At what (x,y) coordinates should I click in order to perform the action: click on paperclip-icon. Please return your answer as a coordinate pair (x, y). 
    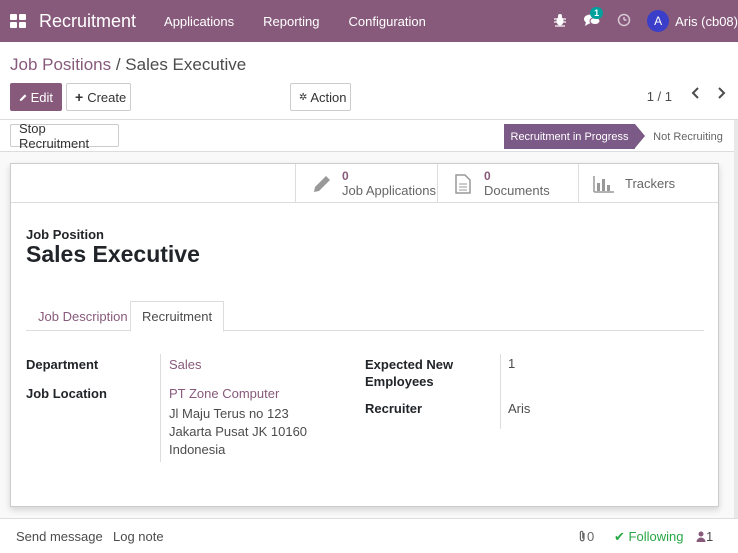
    Looking at the image, I should click on (582, 536).